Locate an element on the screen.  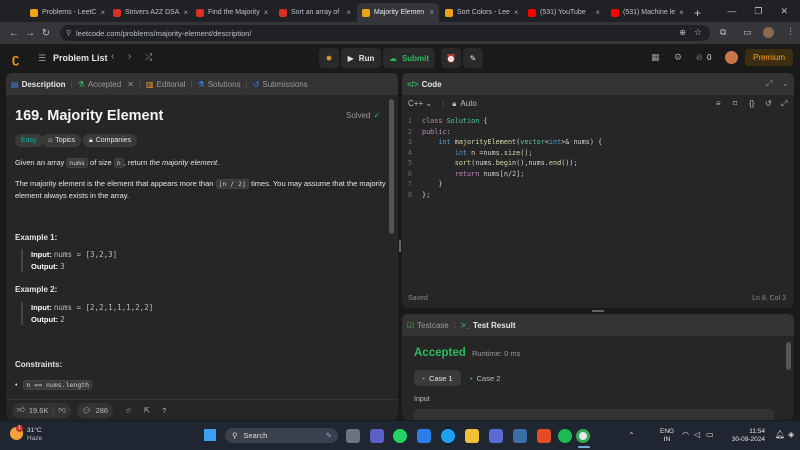
reload-icon: ↻ is located at coordinates (46, 33).